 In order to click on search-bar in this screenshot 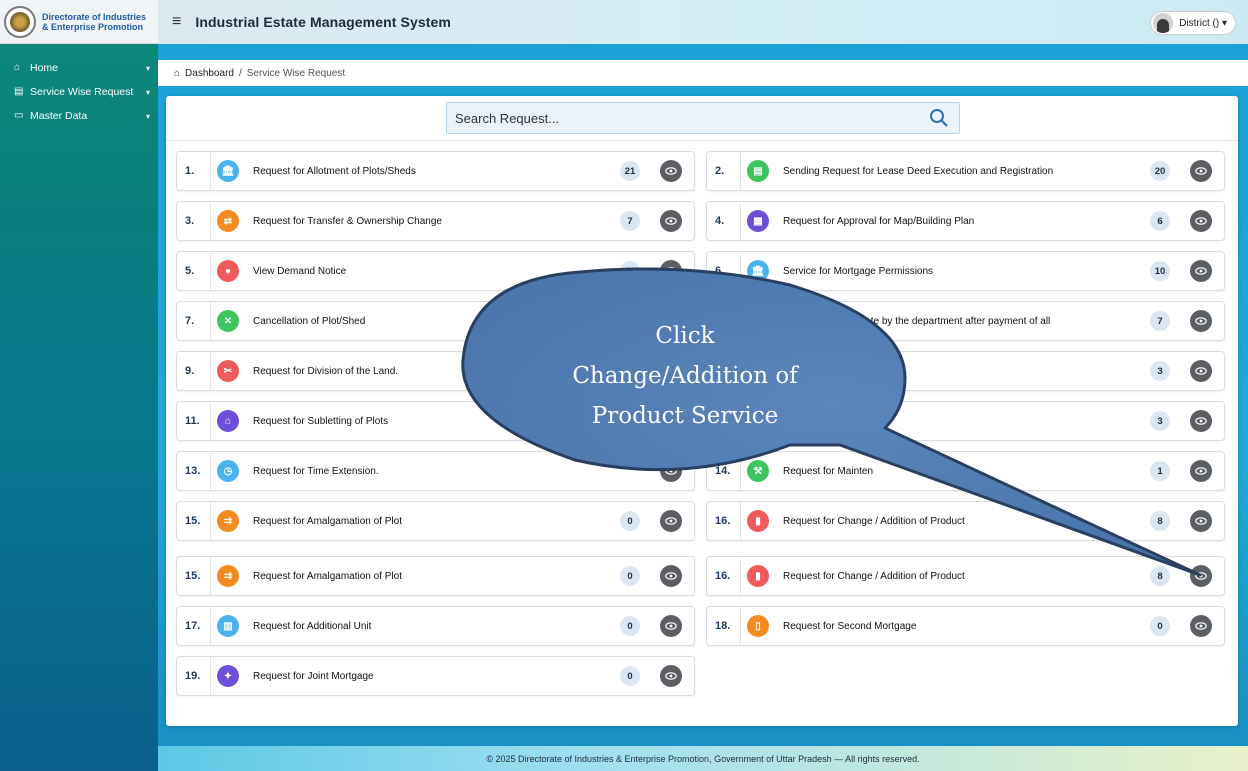, I will do `click(703, 118)`.